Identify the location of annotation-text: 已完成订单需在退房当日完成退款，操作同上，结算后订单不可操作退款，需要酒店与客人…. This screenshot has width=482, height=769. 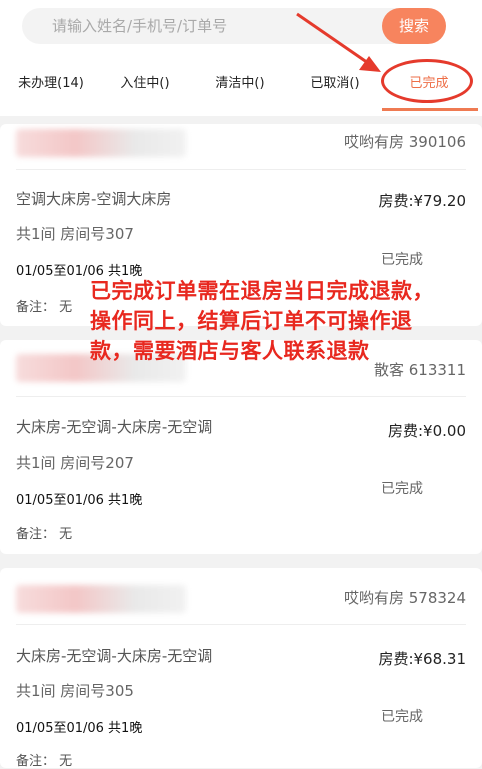
(262, 321).